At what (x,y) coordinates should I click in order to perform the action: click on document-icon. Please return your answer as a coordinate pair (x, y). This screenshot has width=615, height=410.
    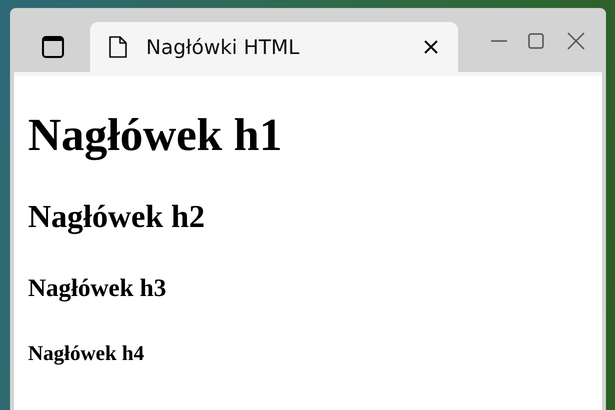
    Looking at the image, I should click on (118, 47).